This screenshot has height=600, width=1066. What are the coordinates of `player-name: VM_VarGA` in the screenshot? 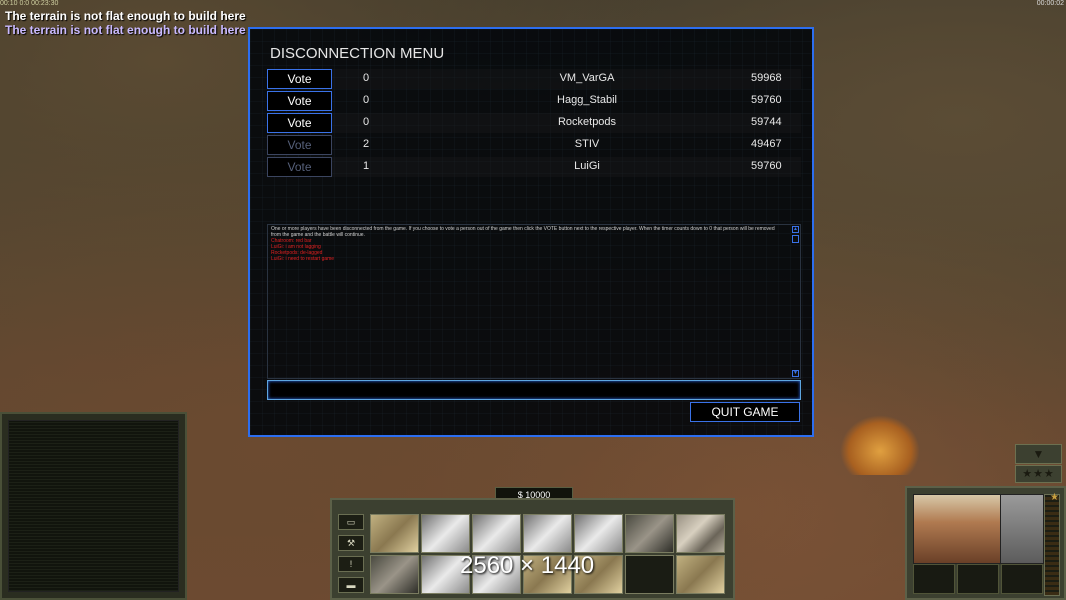 It's located at (587, 78).